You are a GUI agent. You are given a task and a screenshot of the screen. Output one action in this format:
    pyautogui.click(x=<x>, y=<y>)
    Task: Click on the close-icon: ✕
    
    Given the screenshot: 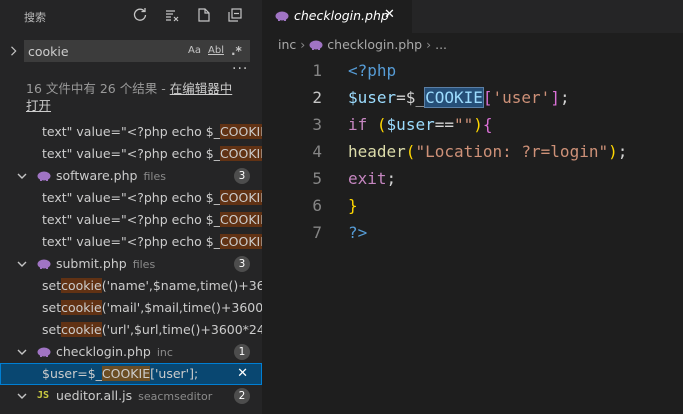 What is the action you would take?
    pyautogui.click(x=389, y=14)
    